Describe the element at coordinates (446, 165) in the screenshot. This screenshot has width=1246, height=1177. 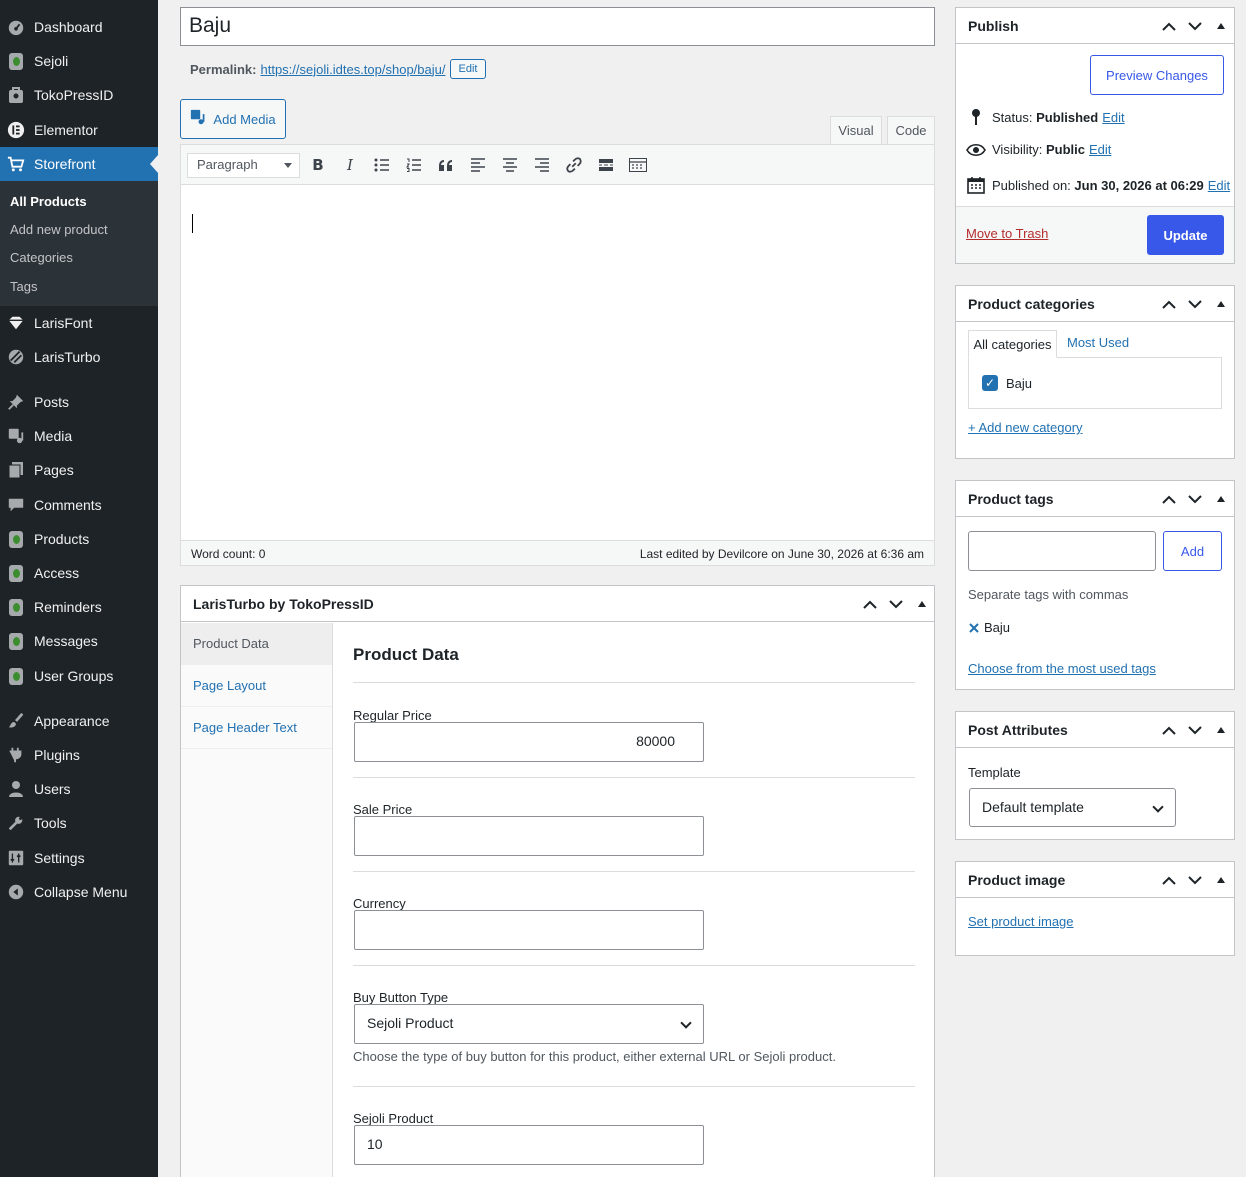
I see `blockquote-icon` at that location.